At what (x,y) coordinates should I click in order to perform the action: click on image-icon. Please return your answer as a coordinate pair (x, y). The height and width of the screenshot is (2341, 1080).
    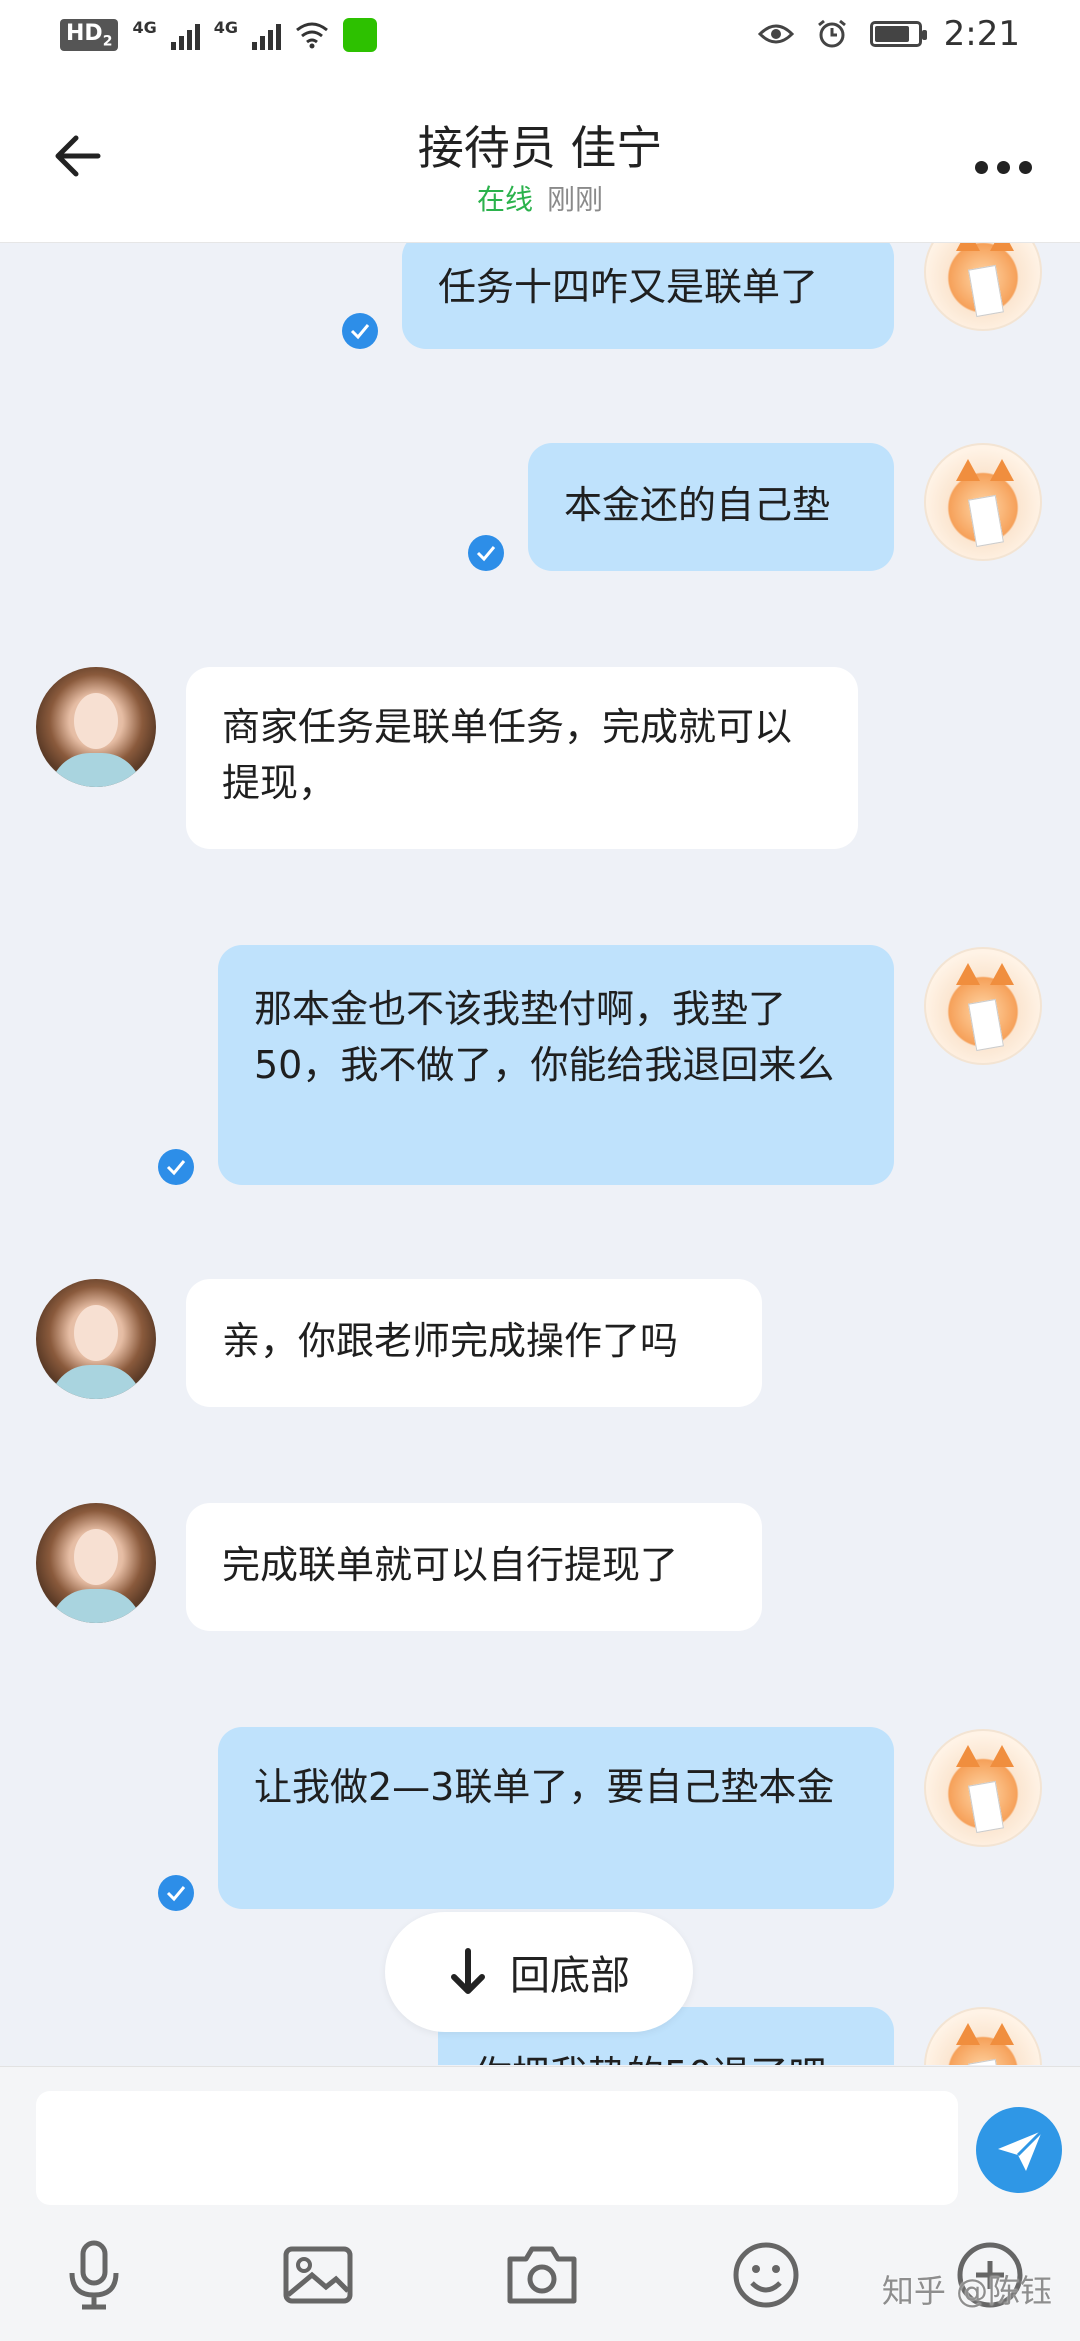
    Looking at the image, I should click on (318, 2275).